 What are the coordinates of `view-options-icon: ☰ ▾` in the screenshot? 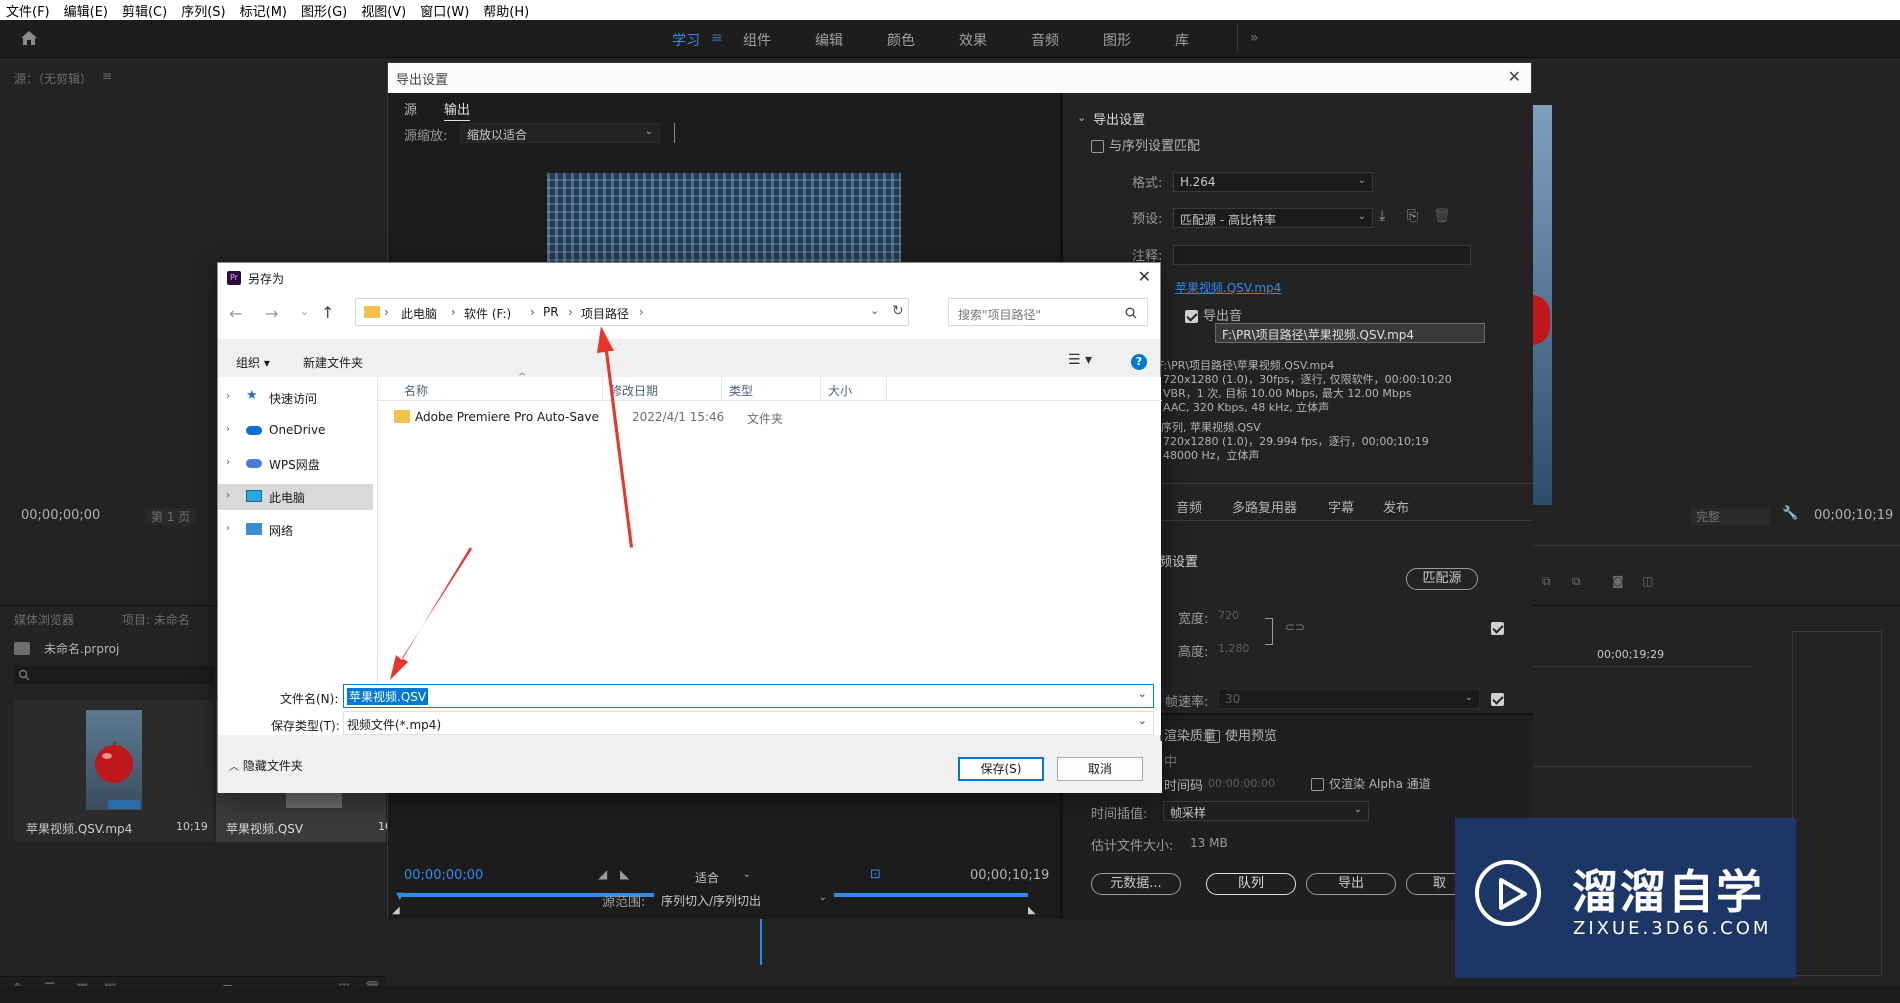 It's located at (1080, 360).